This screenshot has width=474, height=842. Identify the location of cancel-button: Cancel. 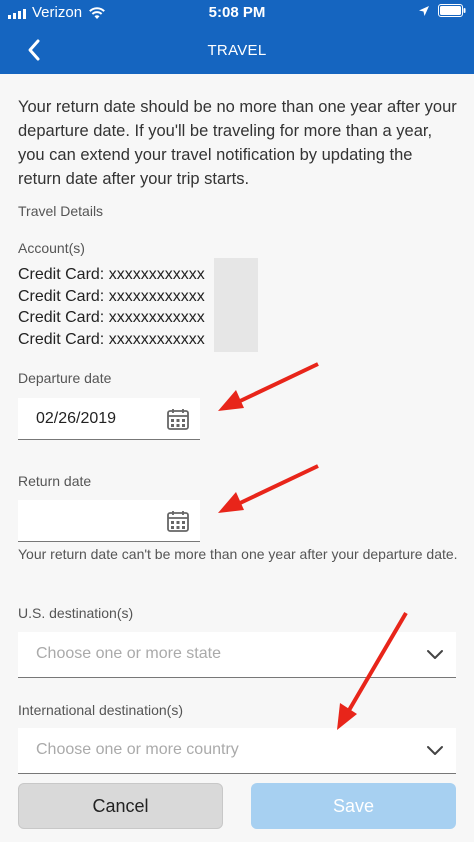
(120, 806).